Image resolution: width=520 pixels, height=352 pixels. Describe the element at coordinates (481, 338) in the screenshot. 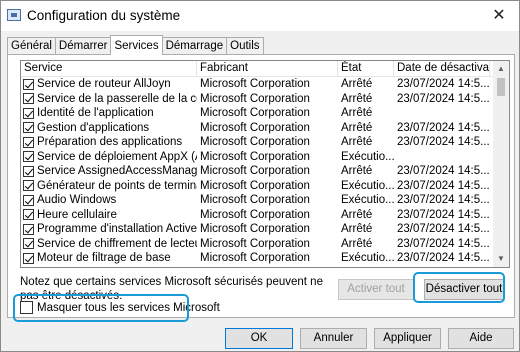

I see `help-button: Aide` at that location.